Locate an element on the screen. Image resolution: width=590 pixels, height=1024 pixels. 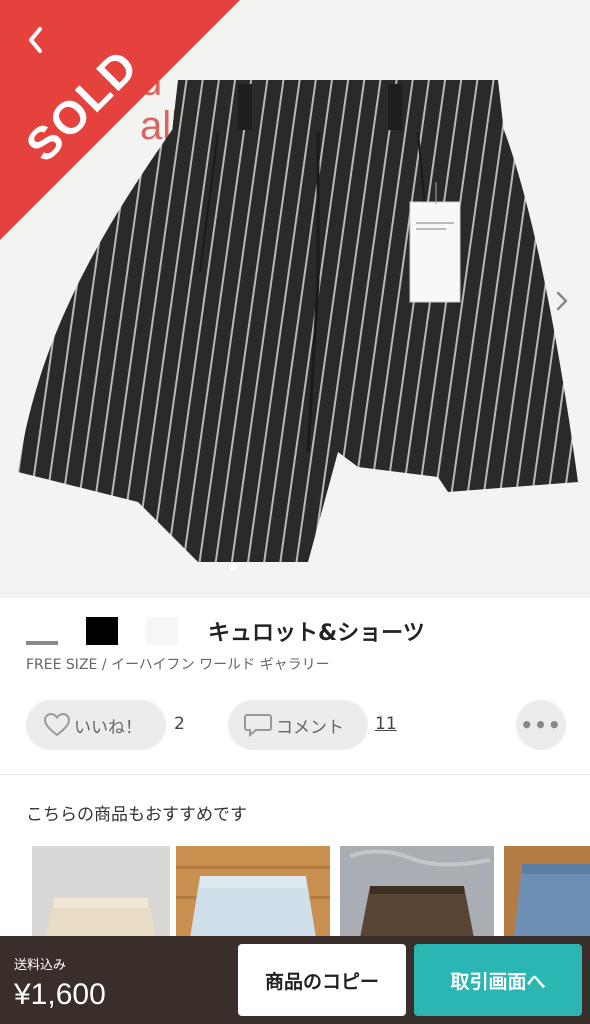
more-horizontal-icon: ••• is located at coordinates (541, 725).